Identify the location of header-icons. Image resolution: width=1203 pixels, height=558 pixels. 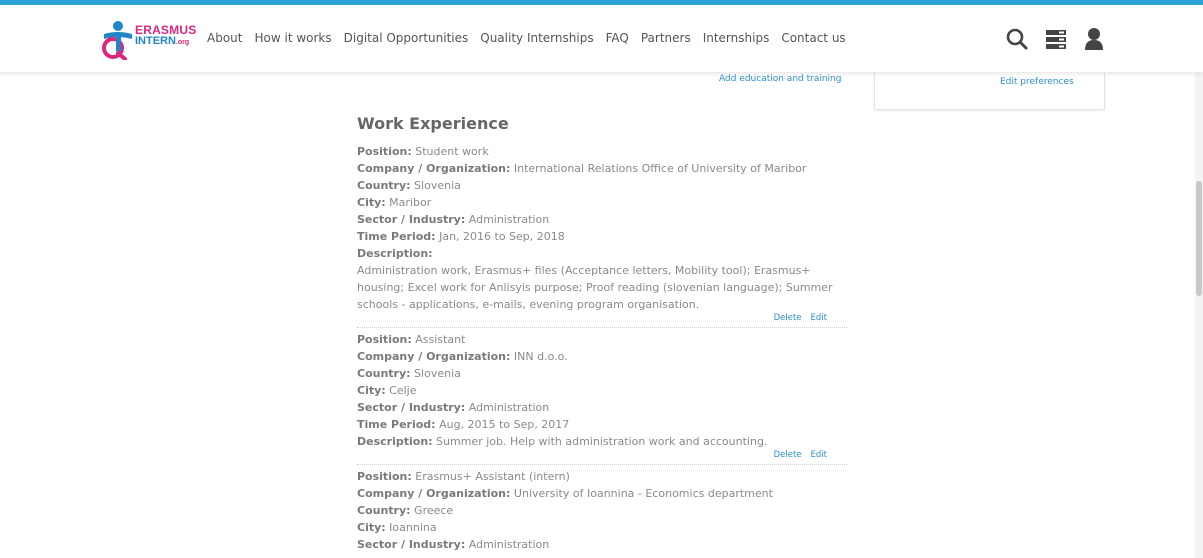
(1055, 42).